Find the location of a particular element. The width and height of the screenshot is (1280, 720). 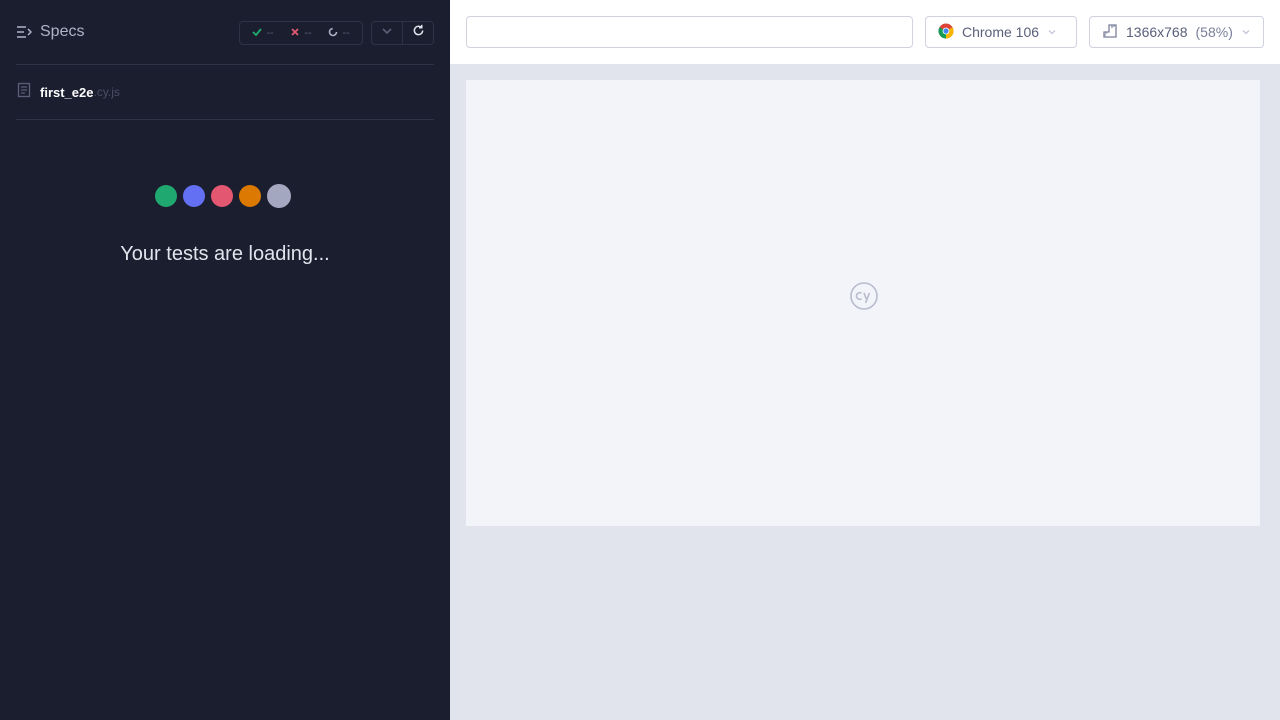

spec-file-name: first_e2e is located at coordinates (67, 92).